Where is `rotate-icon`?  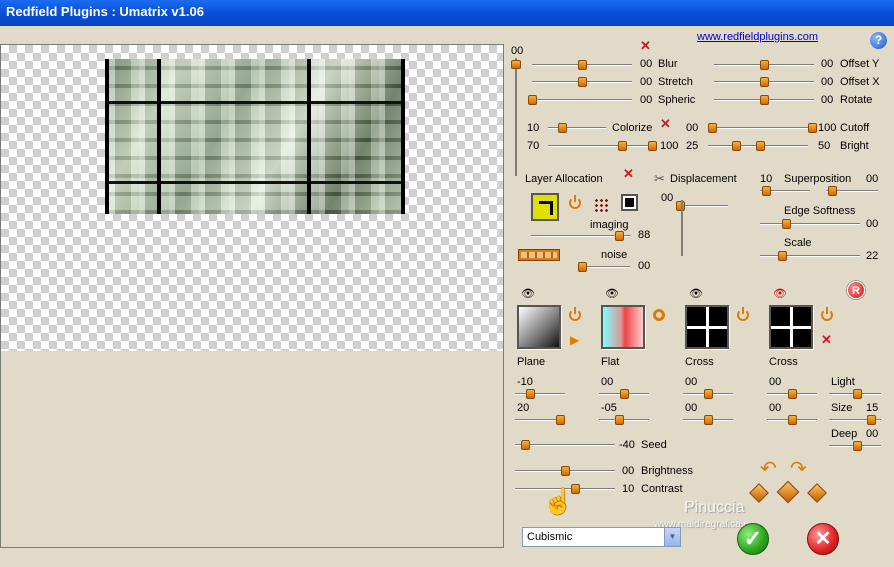
rotate-icon is located at coordinates (575, 314).